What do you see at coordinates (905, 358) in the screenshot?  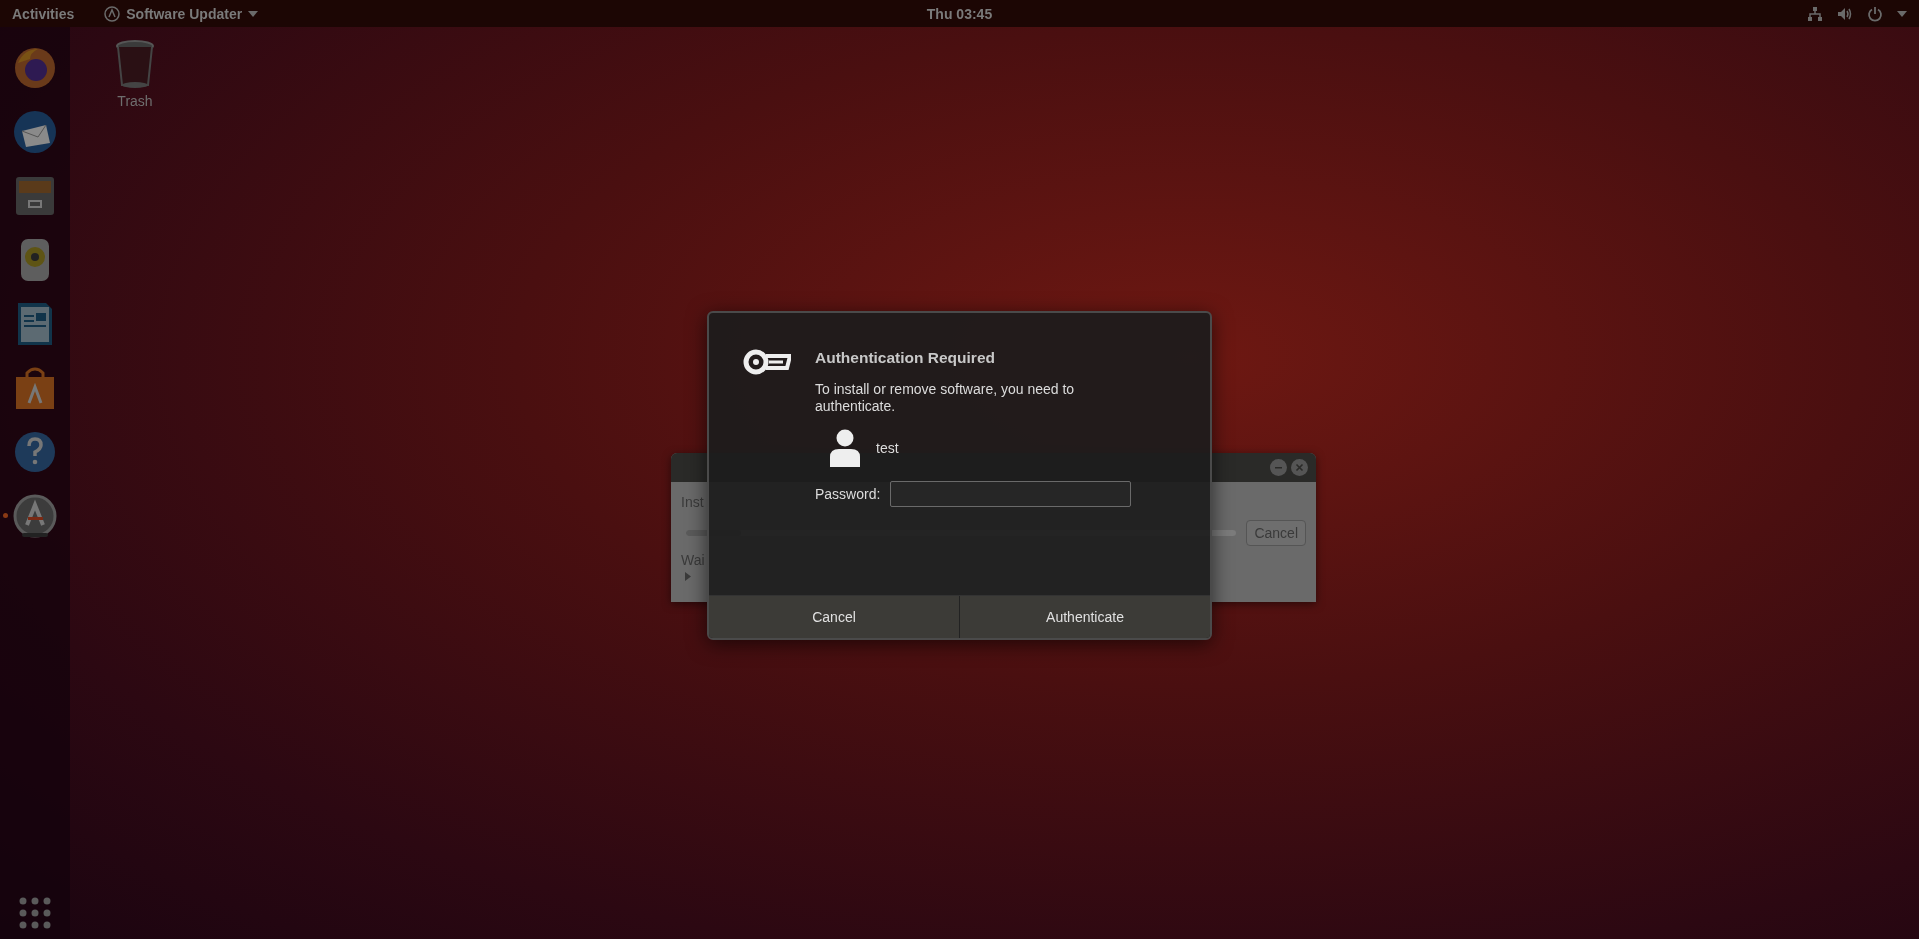 I see `dialog-title: Authentication Required` at bounding box center [905, 358].